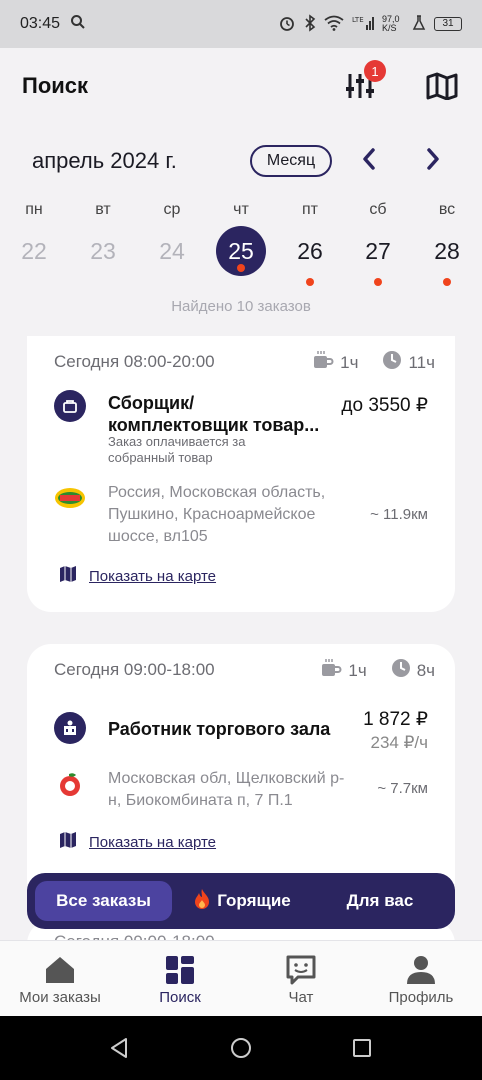 This screenshot has width=482, height=1080. What do you see at coordinates (241, 24) in the screenshot?
I see `status-bar: 03:45 LTE 97,0 K/S 31` at bounding box center [241, 24].